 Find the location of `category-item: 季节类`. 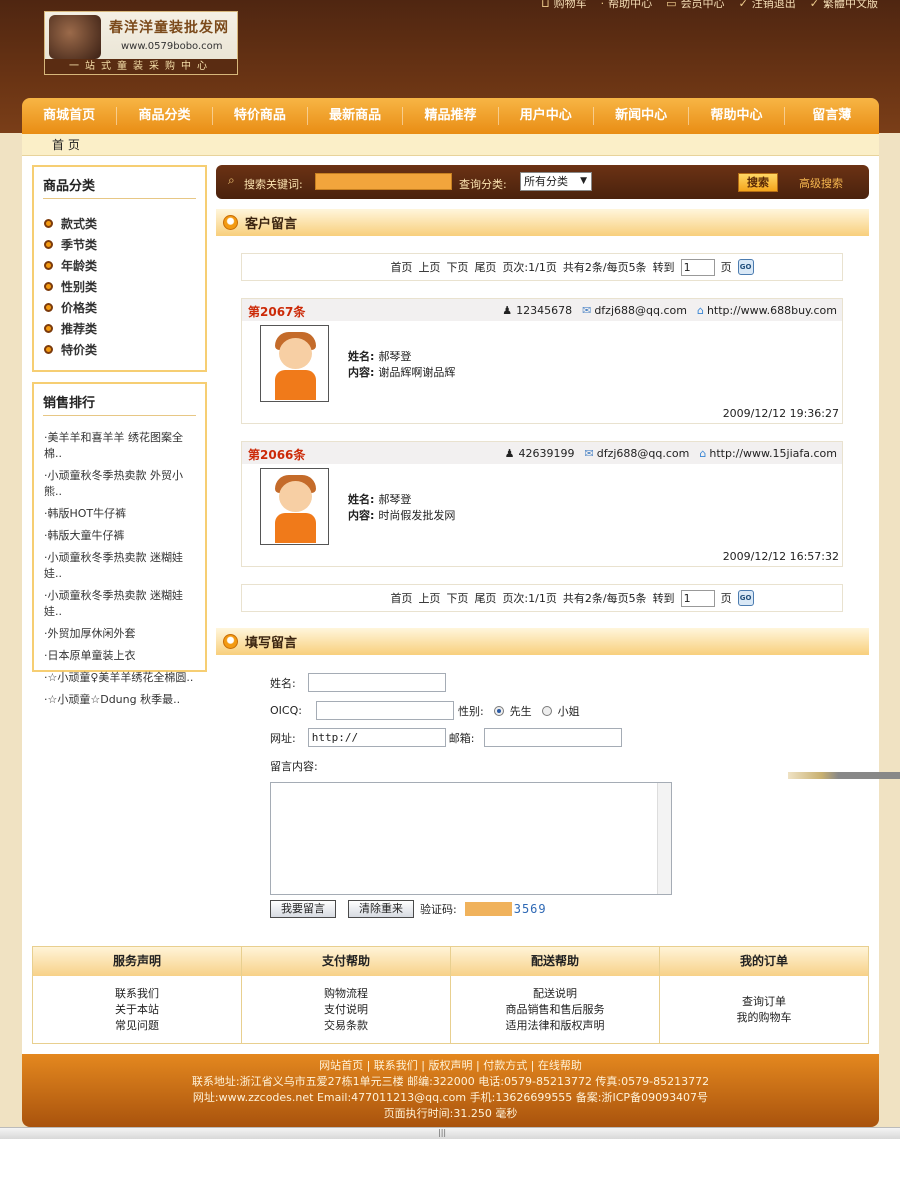

category-item: 季节类 is located at coordinates (124, 244).